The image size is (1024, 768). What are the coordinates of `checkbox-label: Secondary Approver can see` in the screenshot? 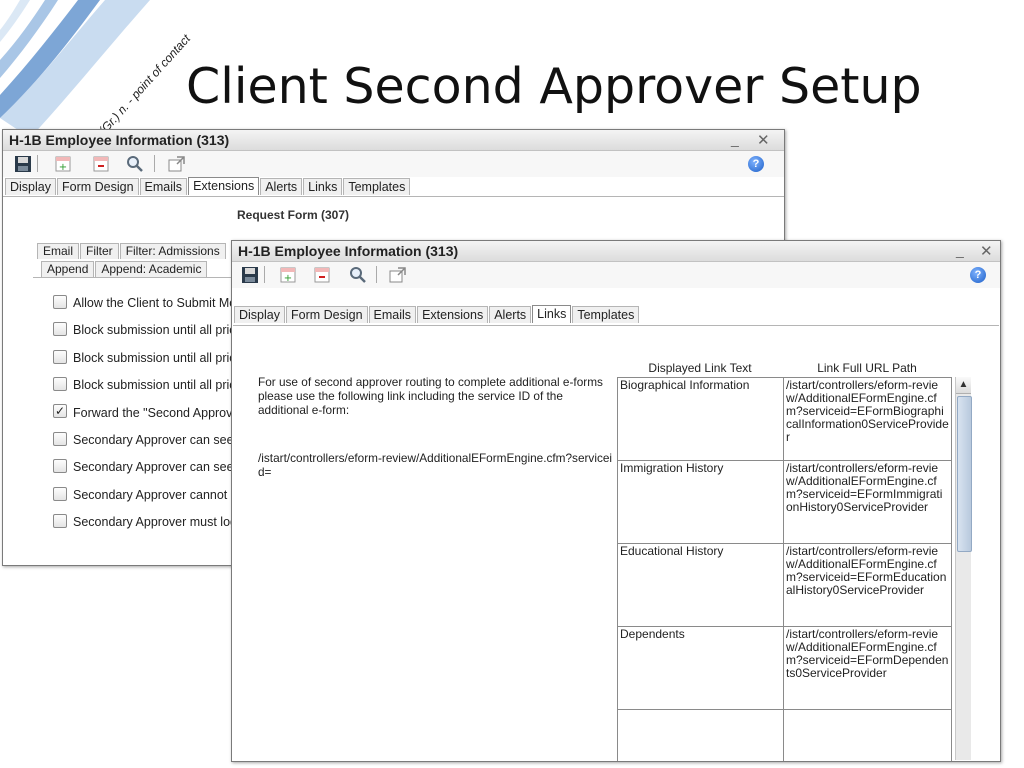 It's located at (153, 439).